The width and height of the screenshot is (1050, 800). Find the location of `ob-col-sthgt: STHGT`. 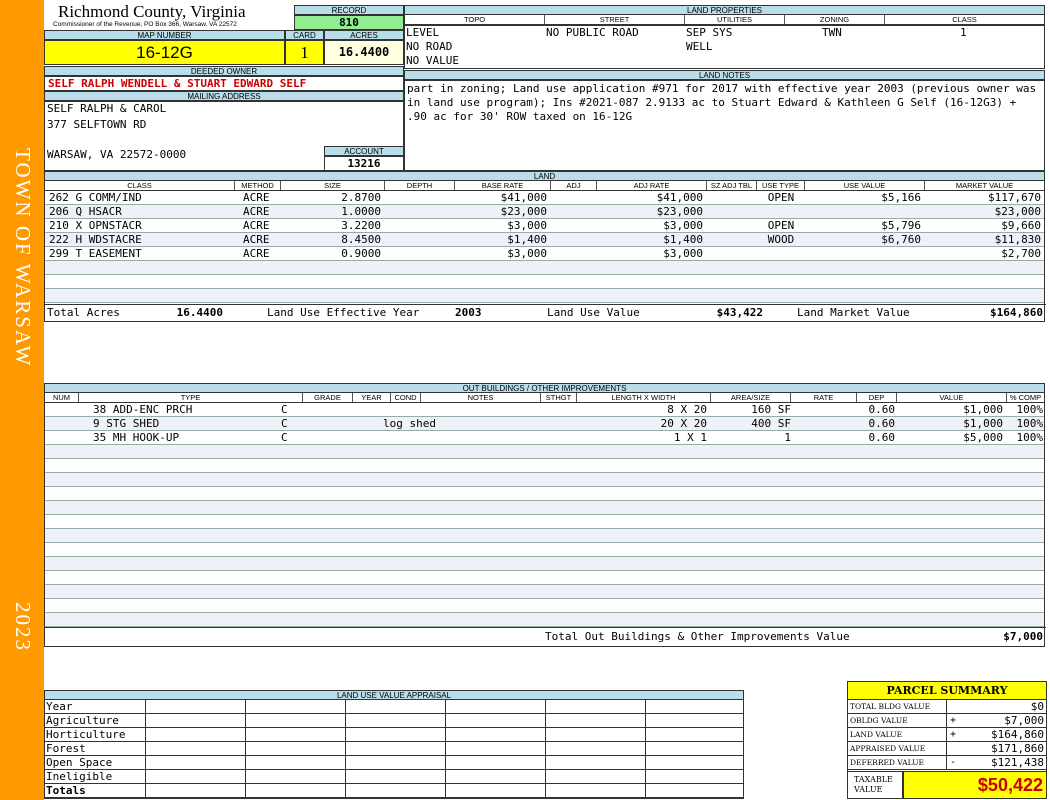

ob-col-sthgt: STHGT is located at coordinates (559, 397).